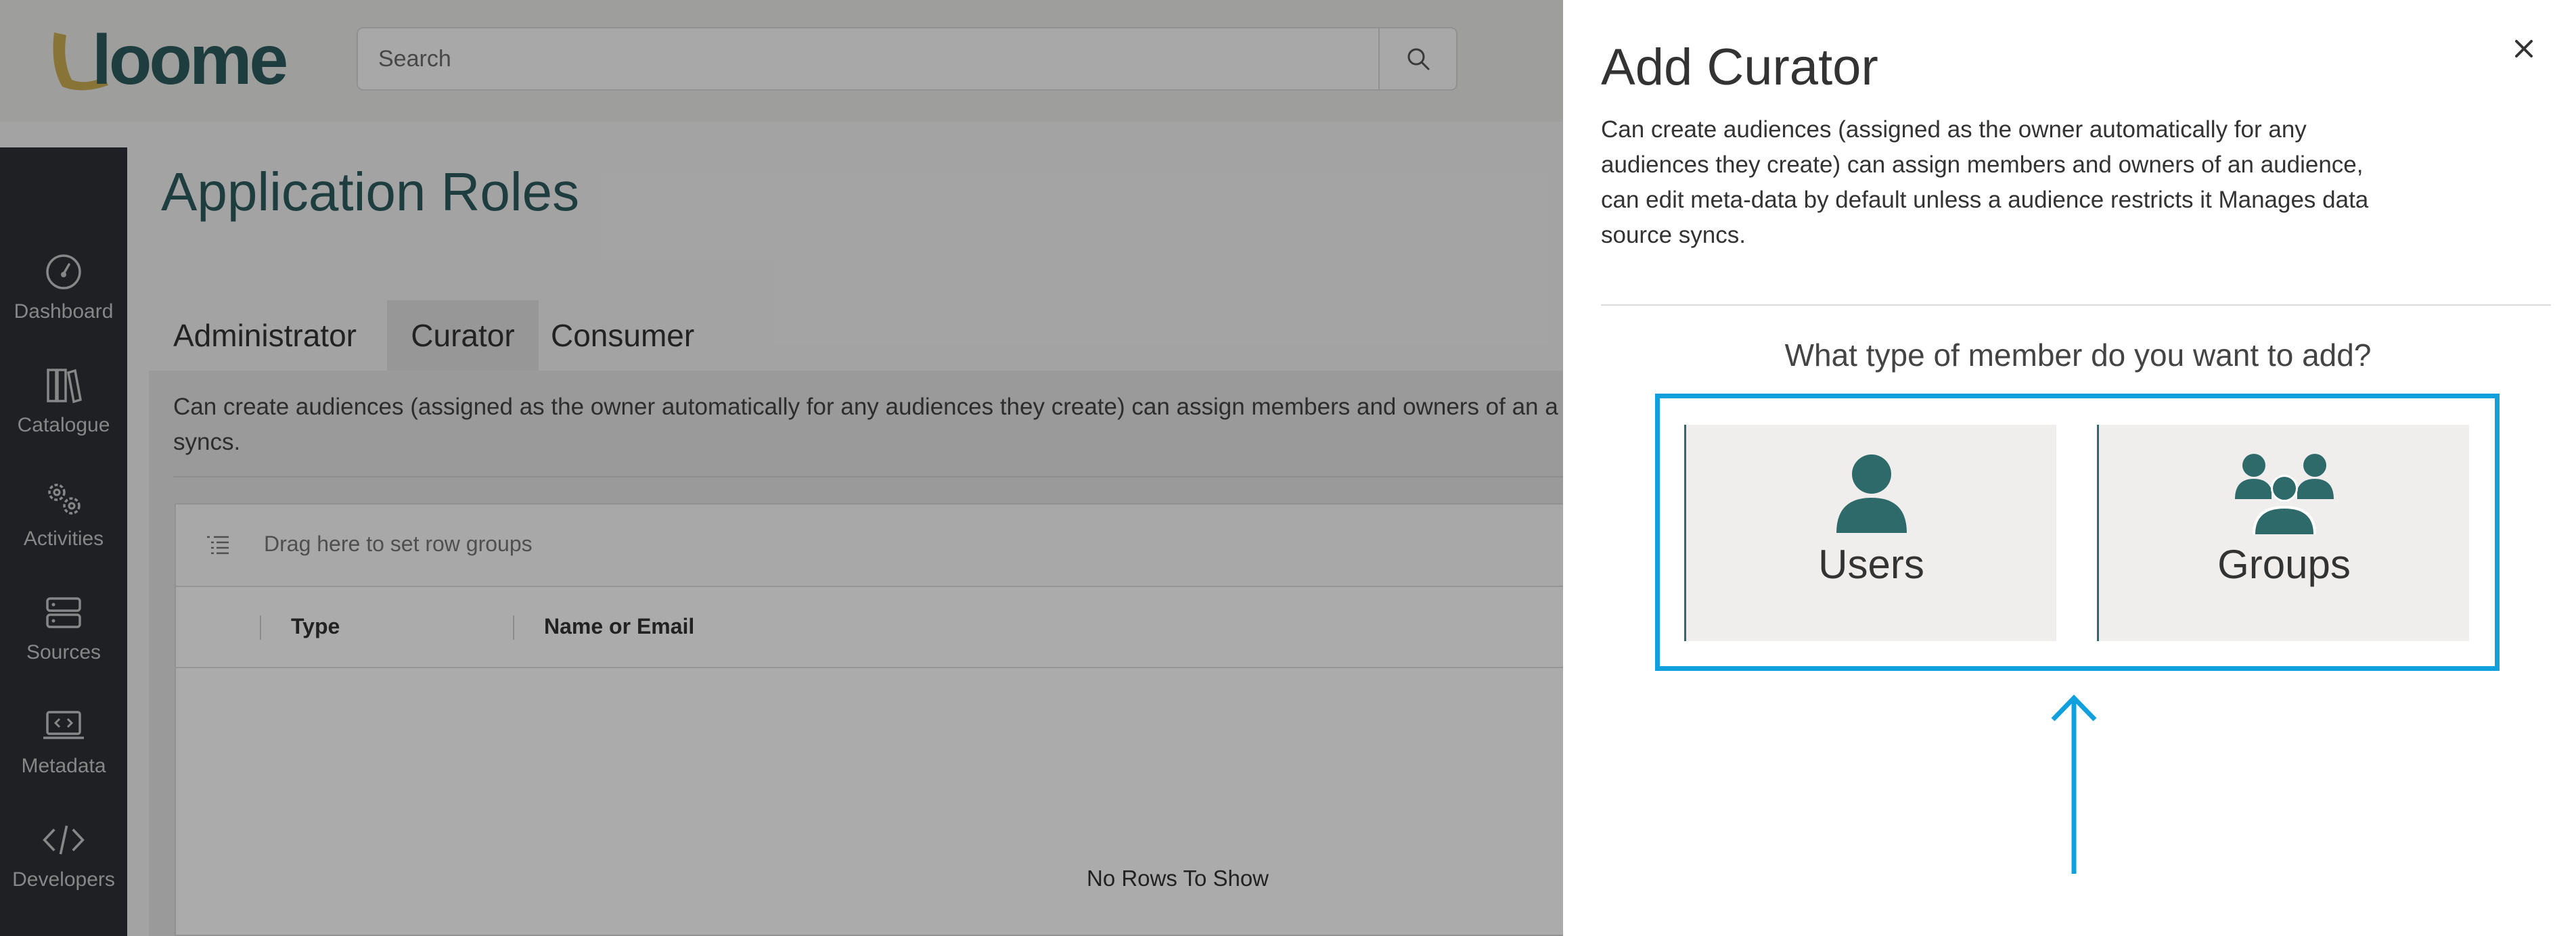  What do you see at coordinates (1871, 493) in the screenshot?
I see `user-icon` at bounding box center [1871, 493].